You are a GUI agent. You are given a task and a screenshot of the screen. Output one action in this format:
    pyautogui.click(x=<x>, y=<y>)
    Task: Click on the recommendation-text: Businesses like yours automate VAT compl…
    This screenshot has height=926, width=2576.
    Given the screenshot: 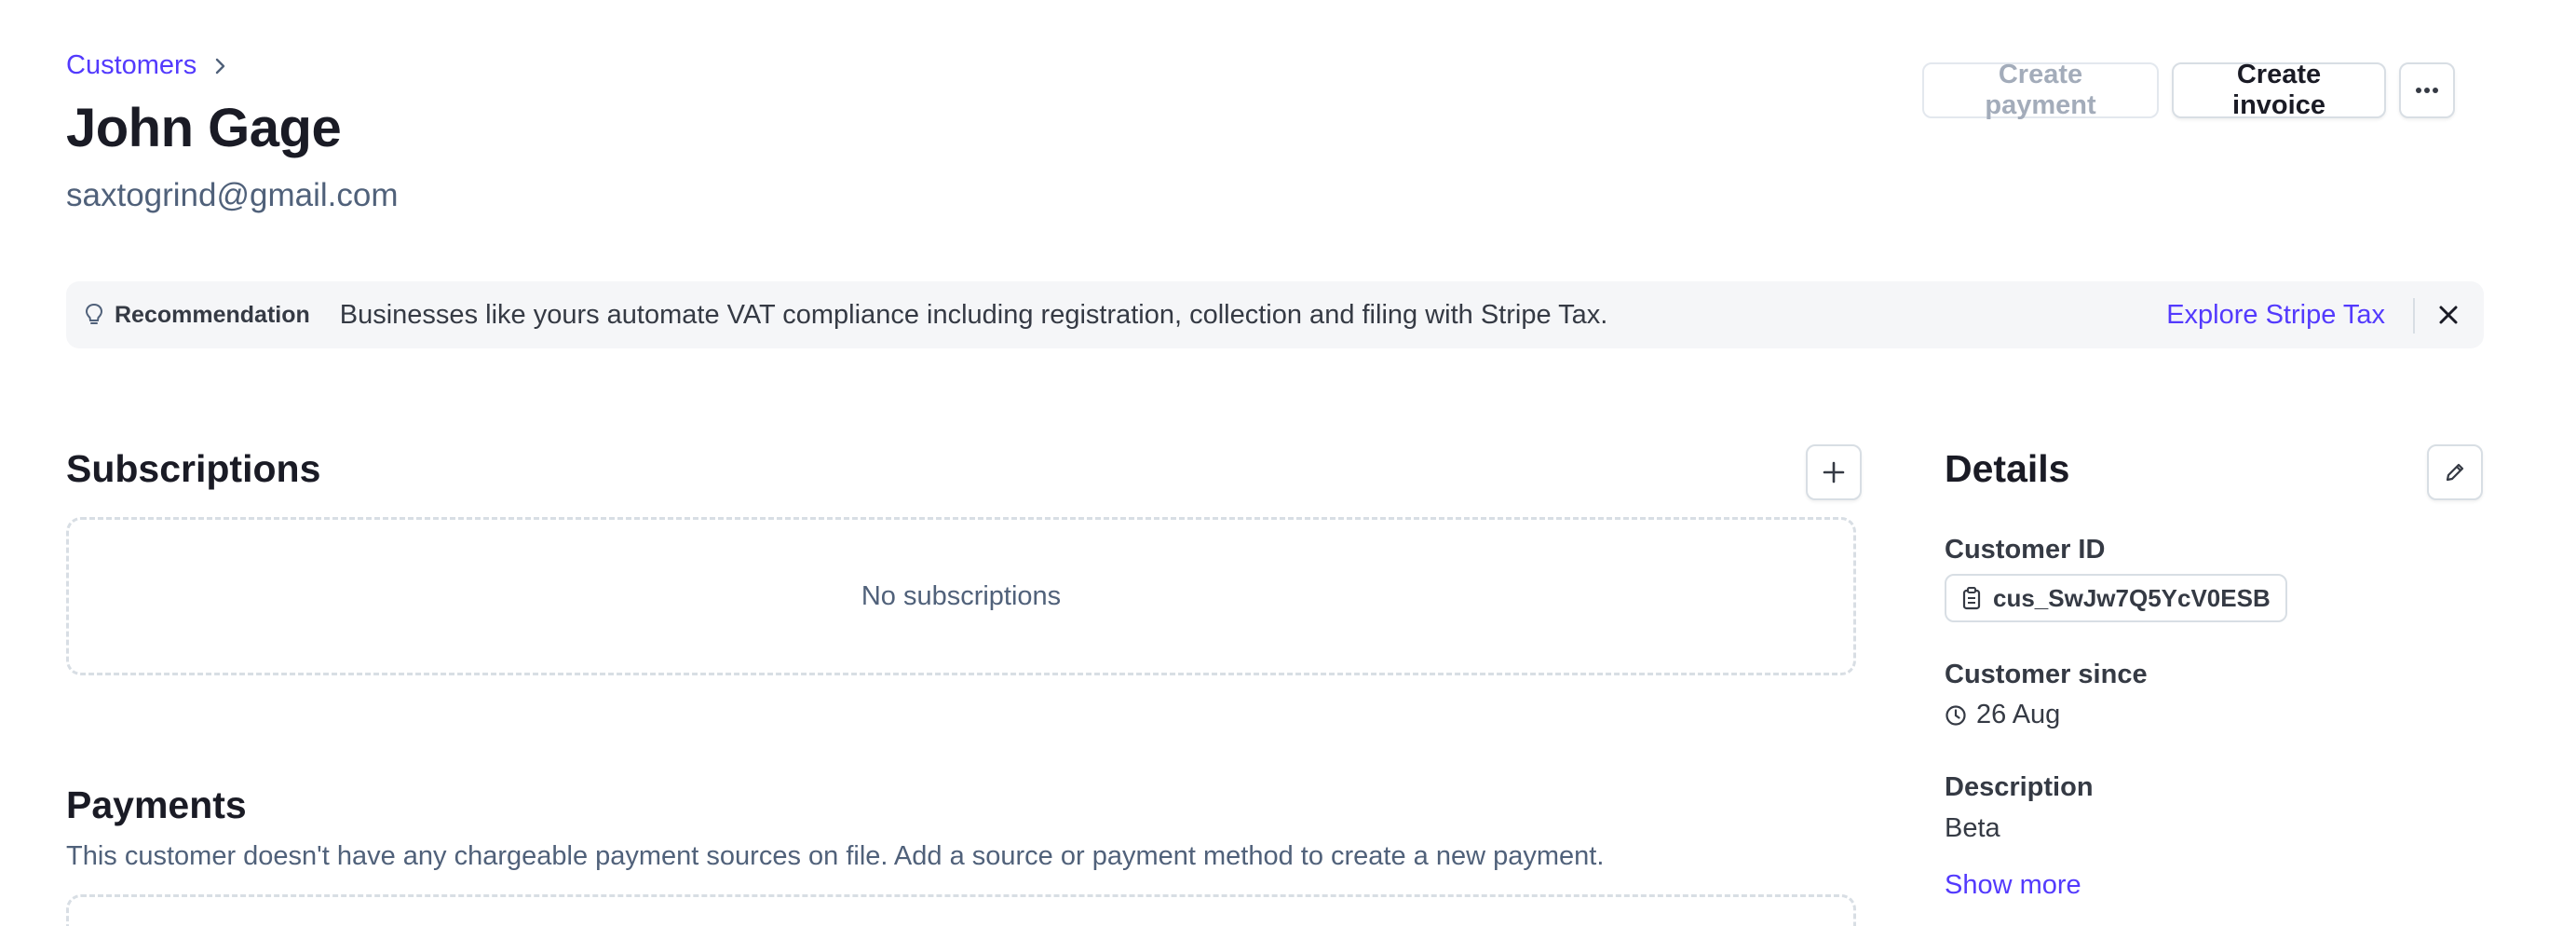 What is the action you would take?
    pyautogui.click(x=973, y=314)
    